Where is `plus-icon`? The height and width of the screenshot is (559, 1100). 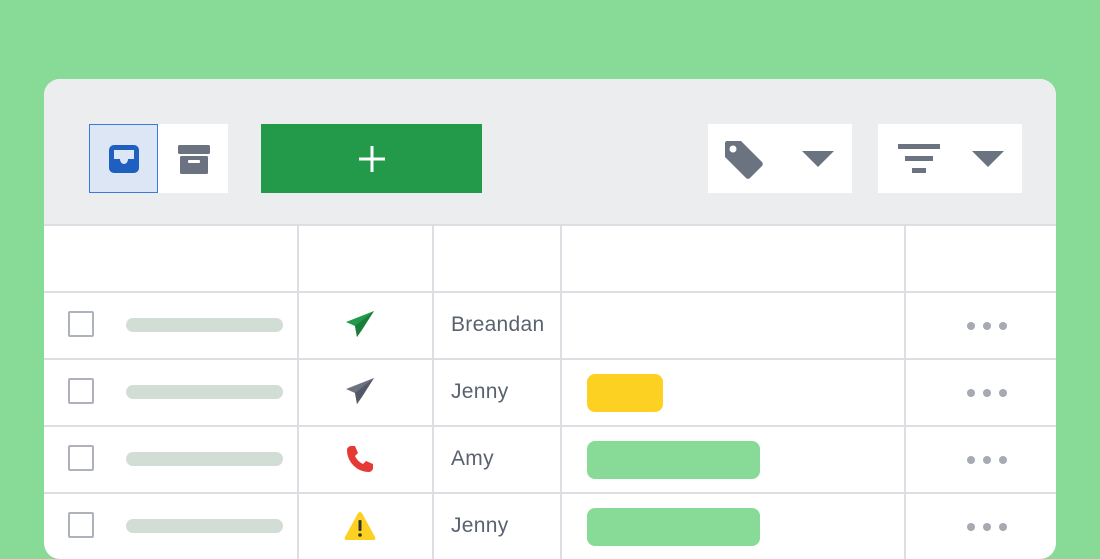
plus-icon is located at coordinates (371, 158).